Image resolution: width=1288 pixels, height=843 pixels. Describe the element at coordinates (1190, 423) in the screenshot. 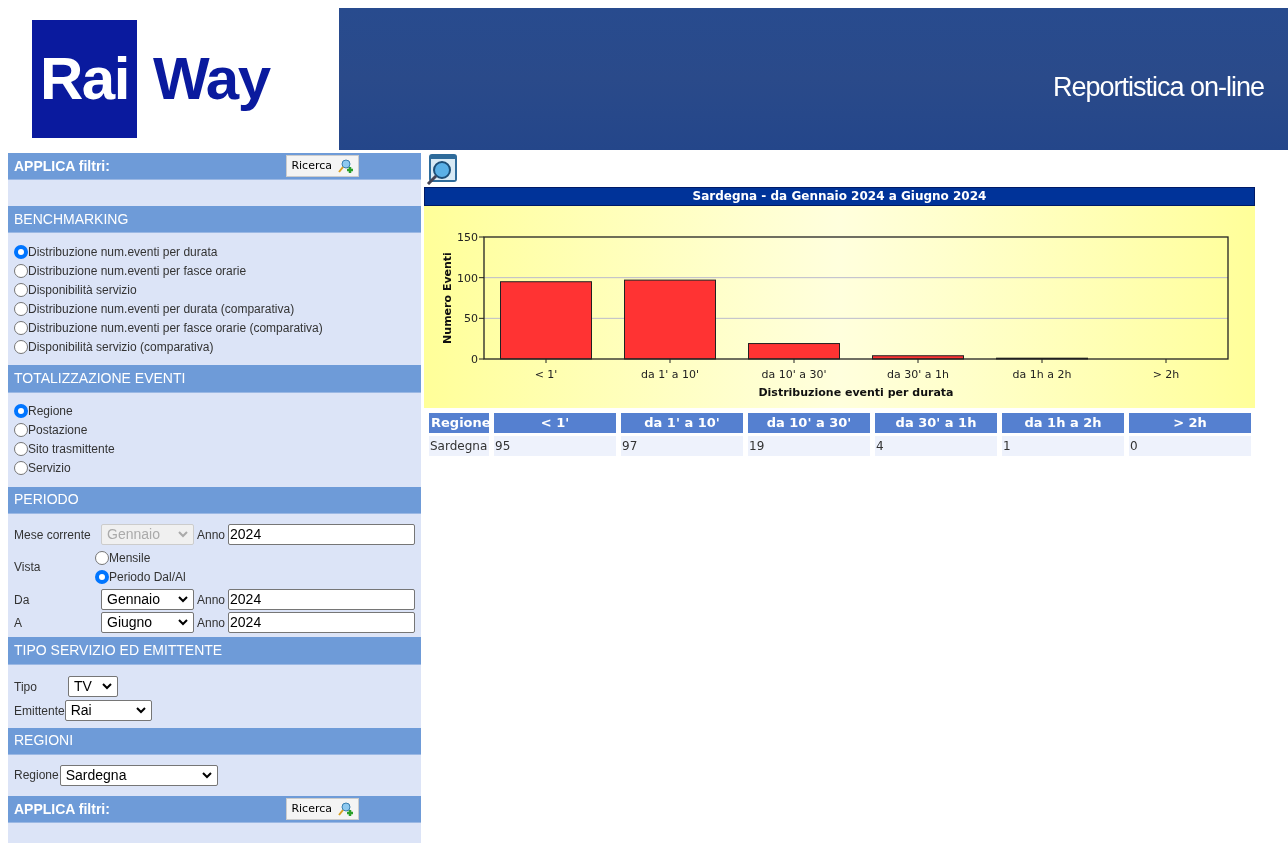

I see `column-header: > 2h` at that location.